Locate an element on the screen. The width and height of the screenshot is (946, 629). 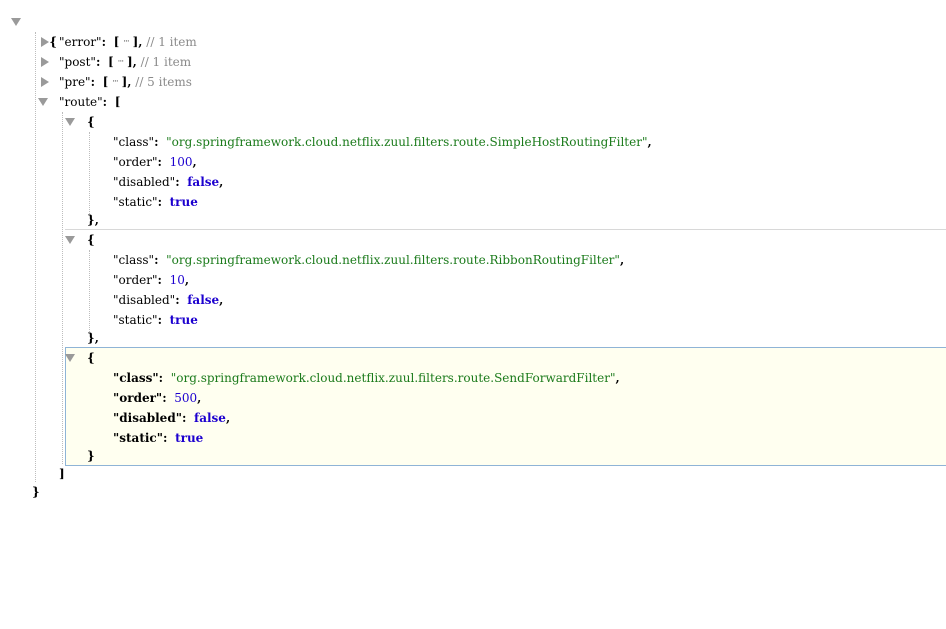
post-toggle is located at coordinates (45, 62).